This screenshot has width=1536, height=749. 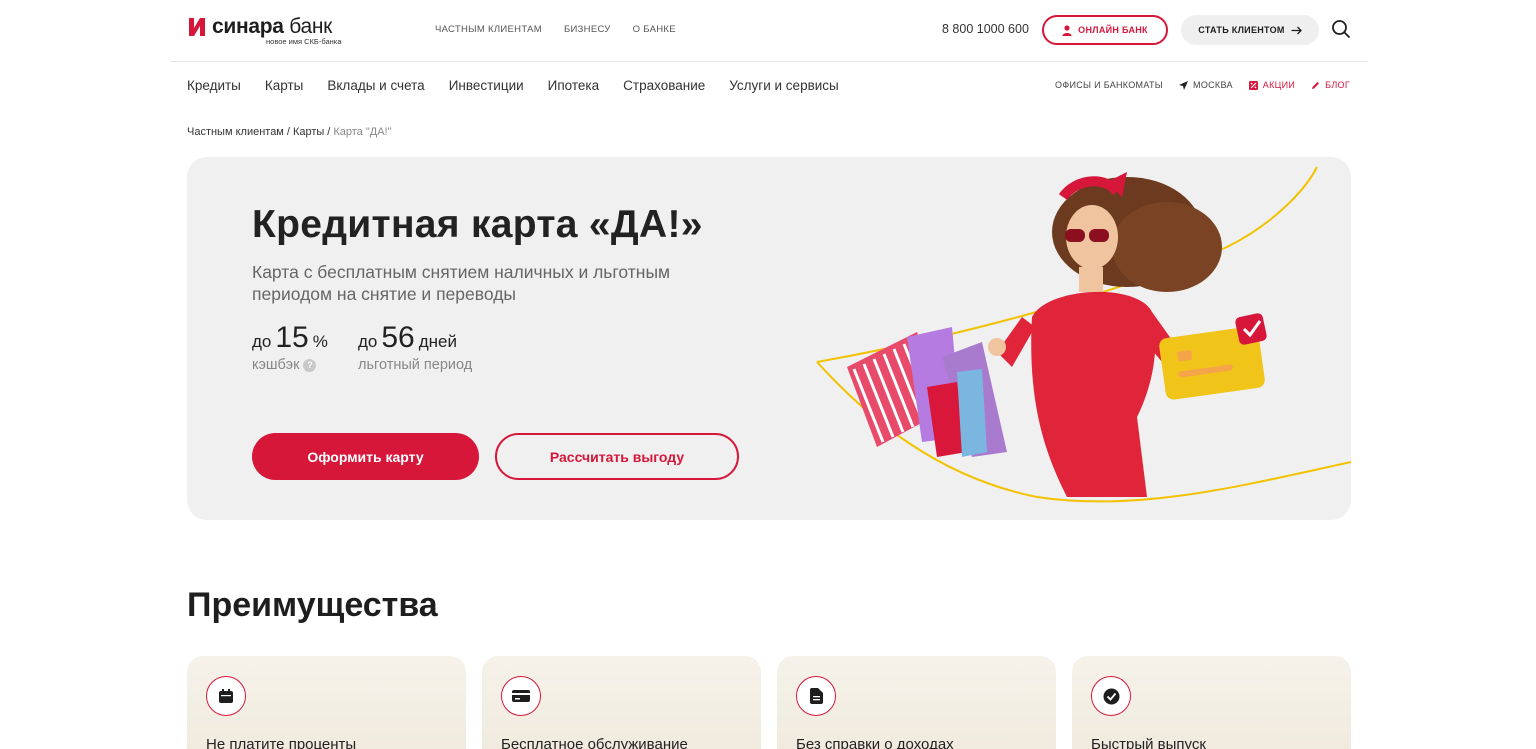 What do you see at coordinates (308, 132) in the screenshot?
I see `breadcrumb-cards: Карты` at bounding box center [308, 132].